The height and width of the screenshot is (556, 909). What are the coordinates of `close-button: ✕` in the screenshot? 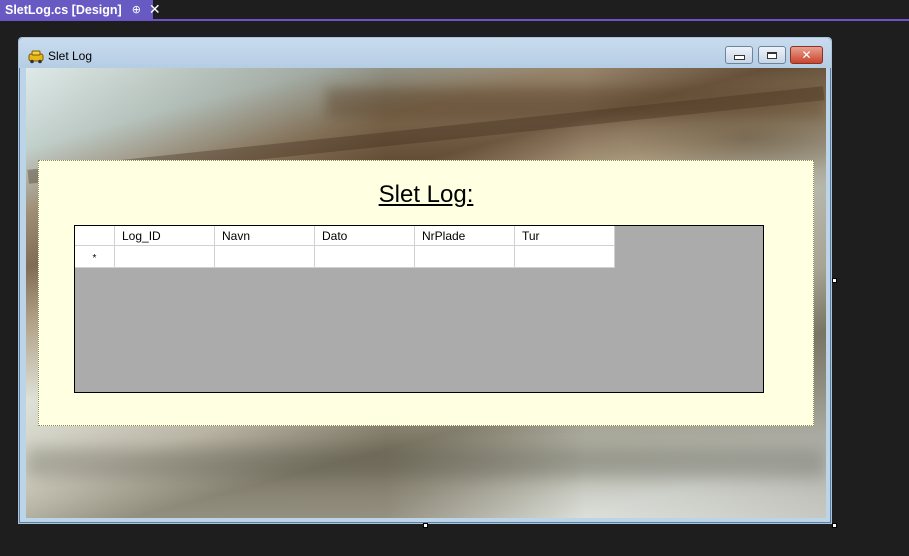 It's located at (806, 55).